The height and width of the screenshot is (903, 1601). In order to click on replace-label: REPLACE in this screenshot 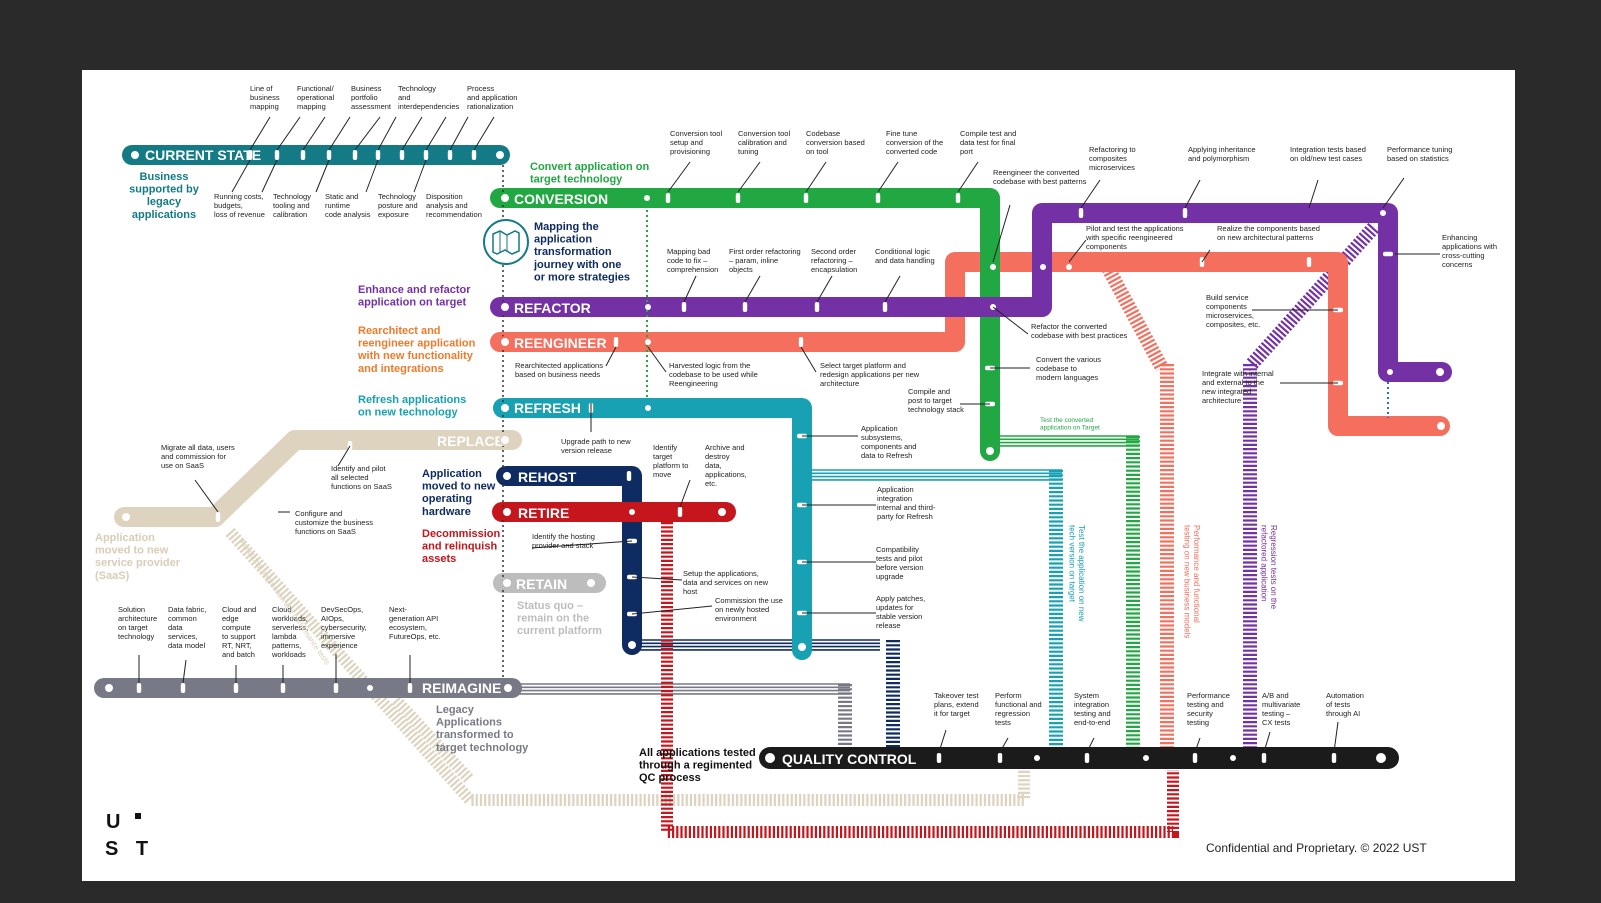, I will do `click(470, 441)`.